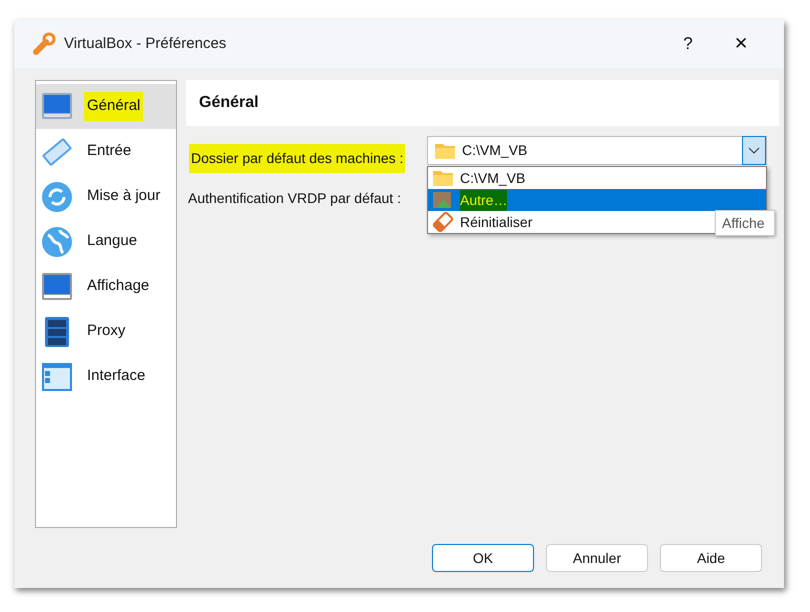  What do you see at coordinates (597, 558) in the screenshot?
I see `dialog-button: Annuler` at bounding box center [597, 558].